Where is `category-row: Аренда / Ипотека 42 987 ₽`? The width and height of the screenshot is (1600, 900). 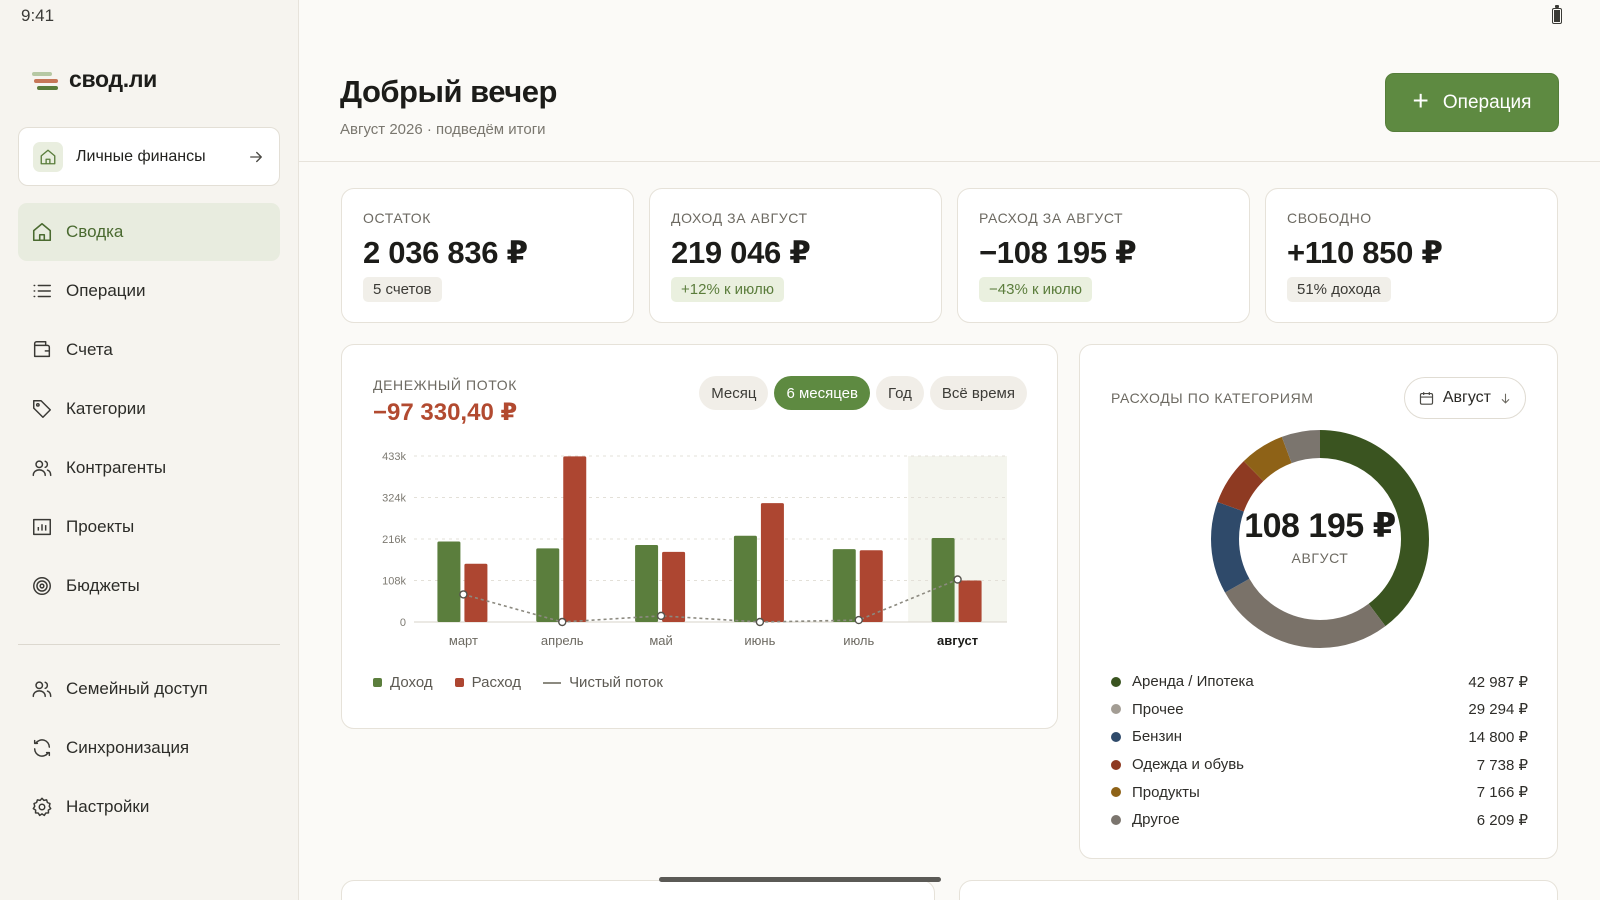 category-row: Аренда / Ипотека 42 987 ₽ is located at coordinates (1319, 682).